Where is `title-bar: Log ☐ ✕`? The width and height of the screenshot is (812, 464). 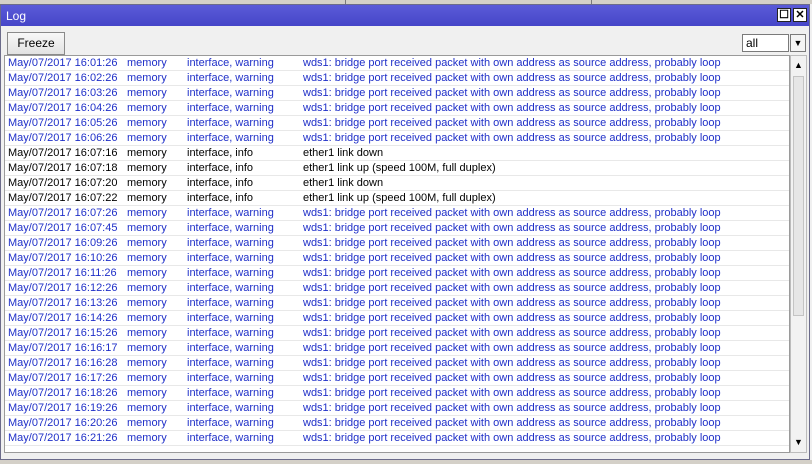 title-bar: Log ☐ ✕ is located at coordinates (405, 15).